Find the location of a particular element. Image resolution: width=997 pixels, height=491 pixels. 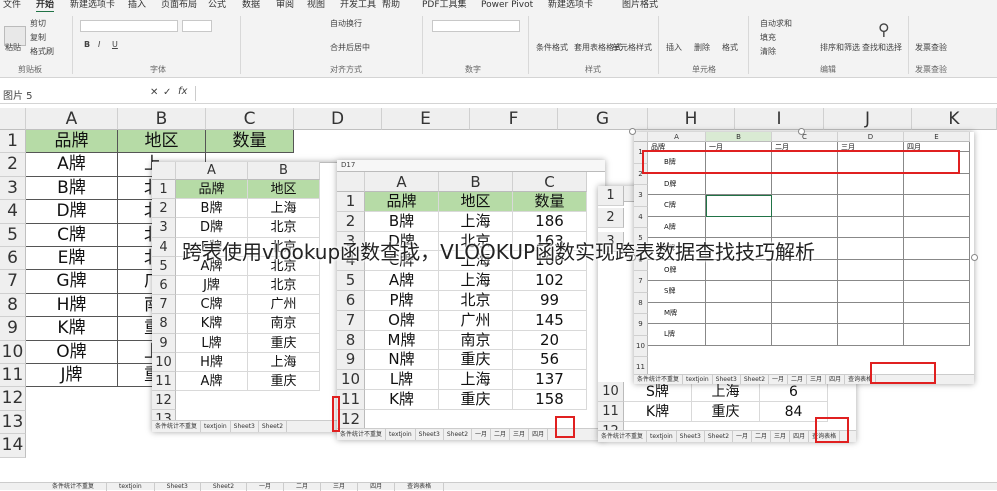

ribbon-tab: 审阅 is located at coordinates (285, 5).